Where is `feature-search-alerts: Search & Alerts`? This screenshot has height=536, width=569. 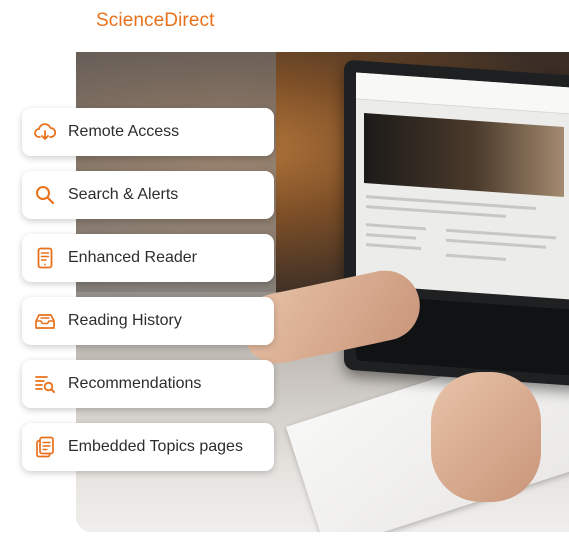
feature-search-alerts: Search & Alerts is located at coordinates (148, 195).